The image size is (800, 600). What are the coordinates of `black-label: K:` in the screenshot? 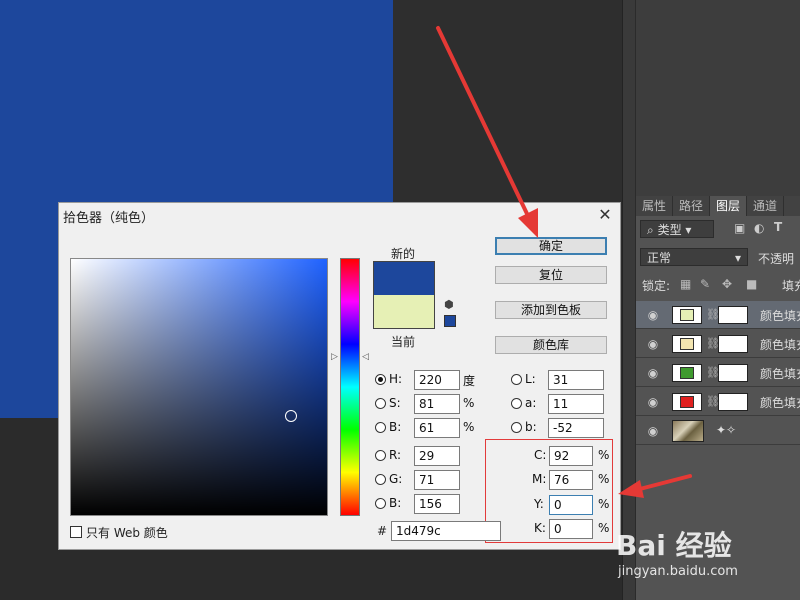 It's located at (540, 528).